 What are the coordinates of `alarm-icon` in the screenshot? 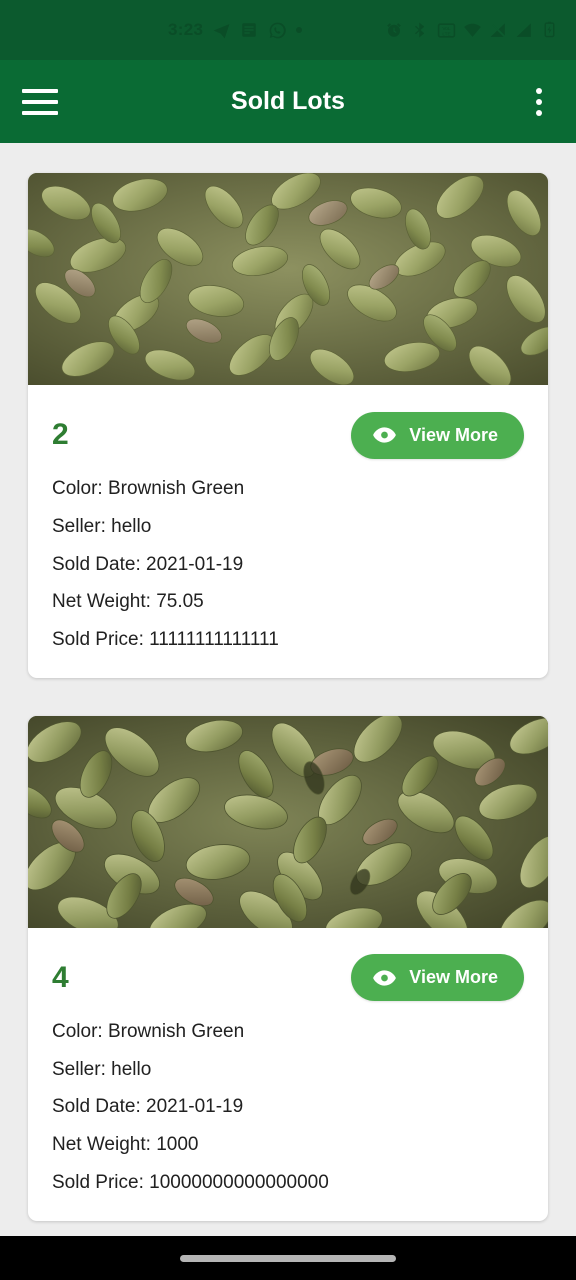 It's located at (394, 30).